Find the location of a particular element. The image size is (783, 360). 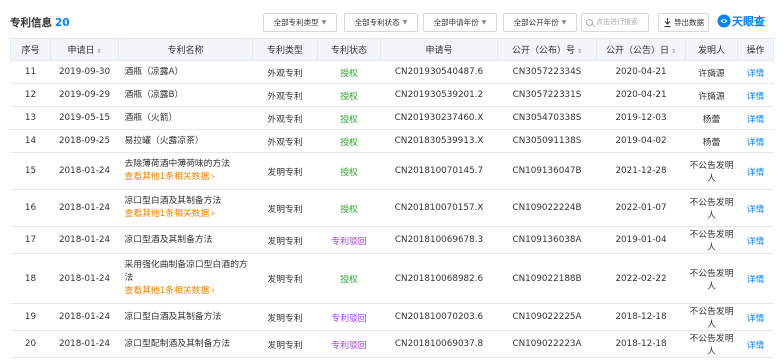

row-index: 14 is located at coordinates (30, 141).